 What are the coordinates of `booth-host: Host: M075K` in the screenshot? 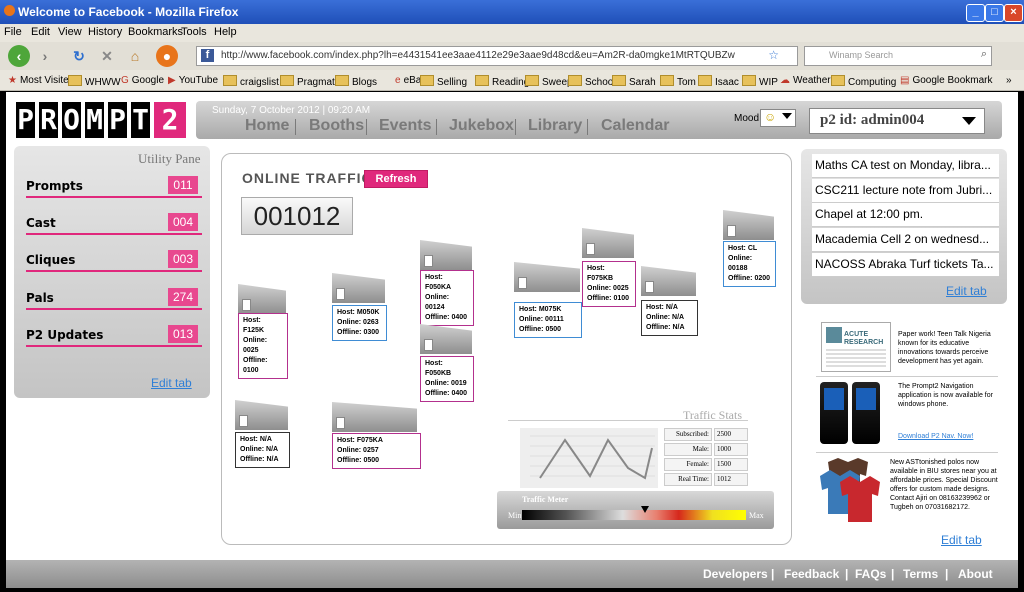 It's located at (540, 309).